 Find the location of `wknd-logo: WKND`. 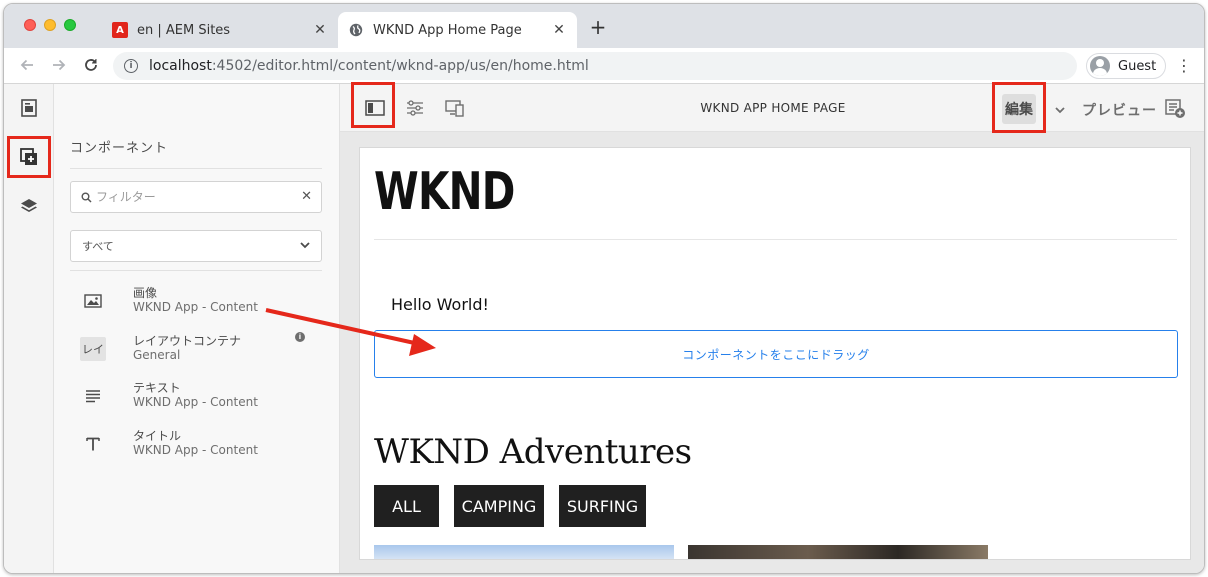

wknd-logo: WKND is located at coordinates (444, 192).